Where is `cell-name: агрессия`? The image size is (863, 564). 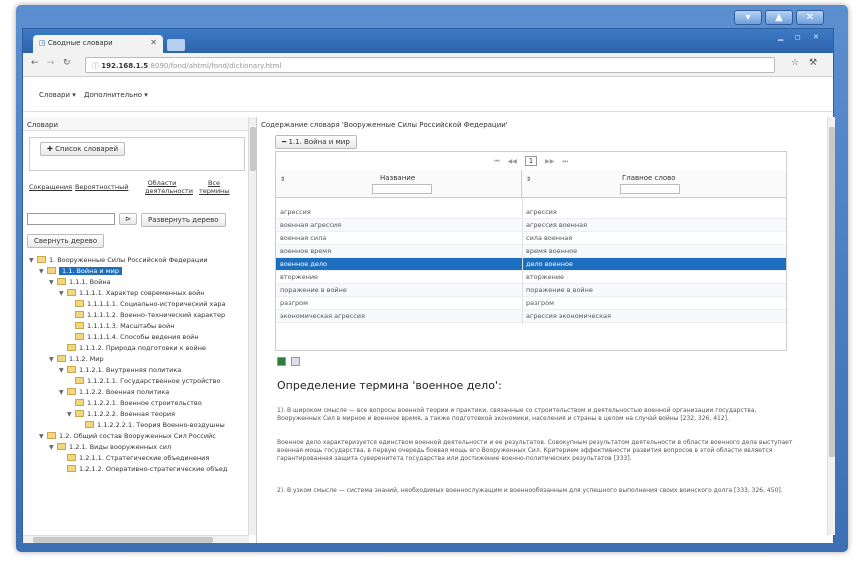 cell-name: агрессия is located at coordinates (295, 212).